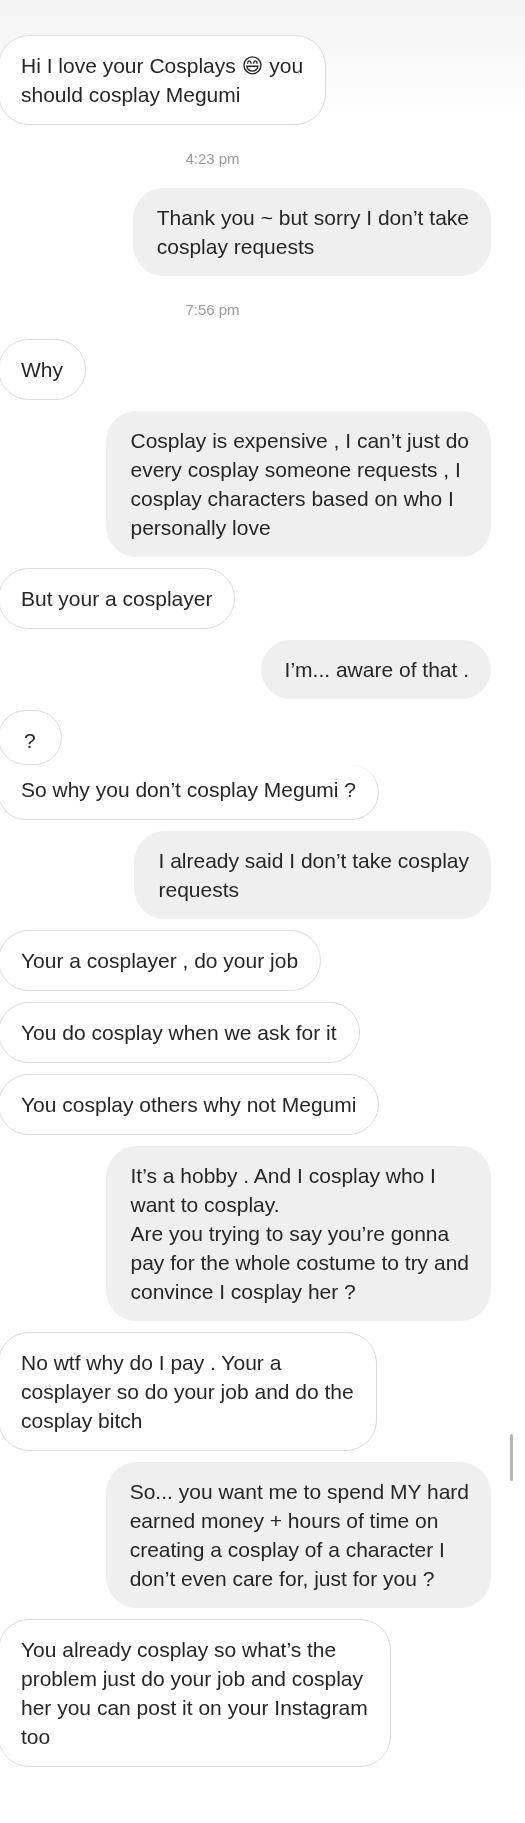 The width and height of the screenshot is (525, 1823). I want to click on timestamp: 4:23 pm, so click(212, 158).